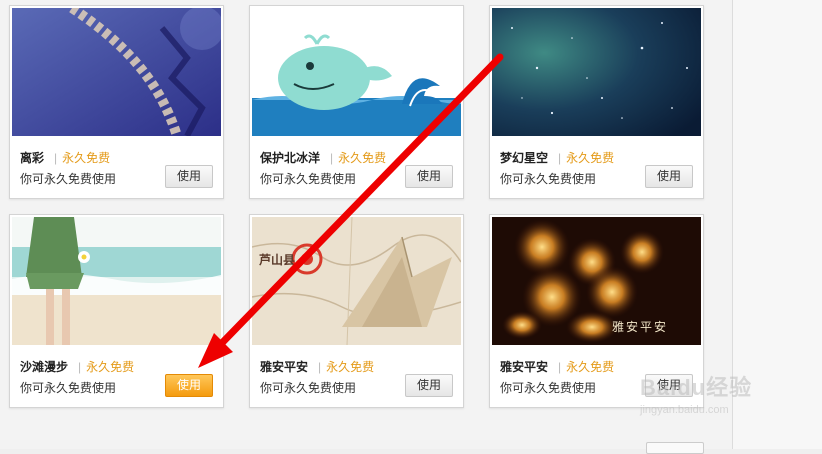 This screenshot has height=454, width=822. I want to click on skin-card-licai: 离彩 | 永久免费 你可永久免费使用 使用, so click(116, 102).